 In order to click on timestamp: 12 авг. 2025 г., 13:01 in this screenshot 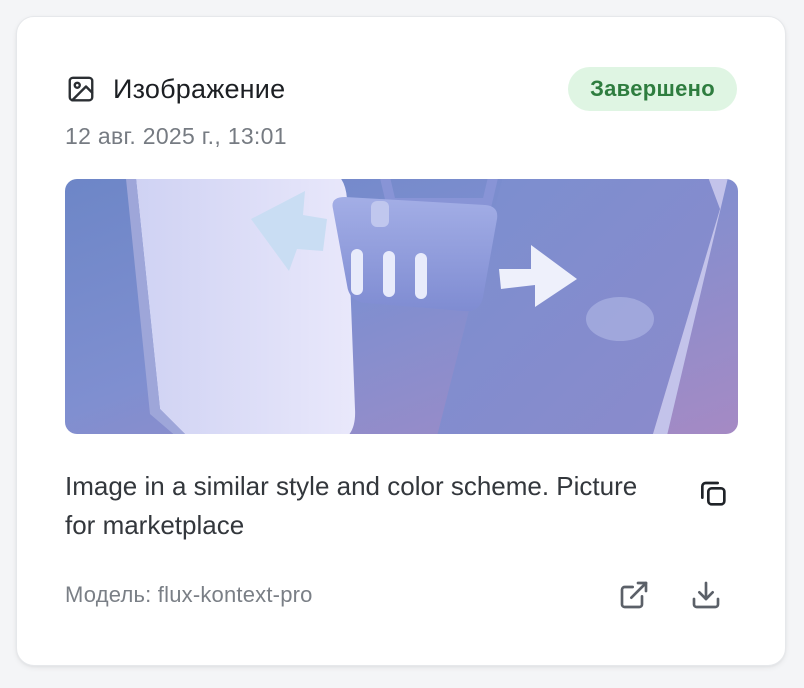, I will do `click(176, 136)`.